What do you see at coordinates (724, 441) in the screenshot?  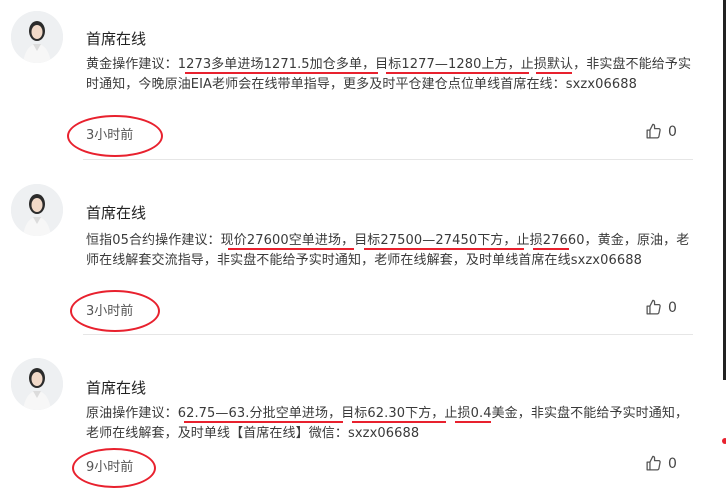 I see `notification-dot` at bounding box center [724, 441].